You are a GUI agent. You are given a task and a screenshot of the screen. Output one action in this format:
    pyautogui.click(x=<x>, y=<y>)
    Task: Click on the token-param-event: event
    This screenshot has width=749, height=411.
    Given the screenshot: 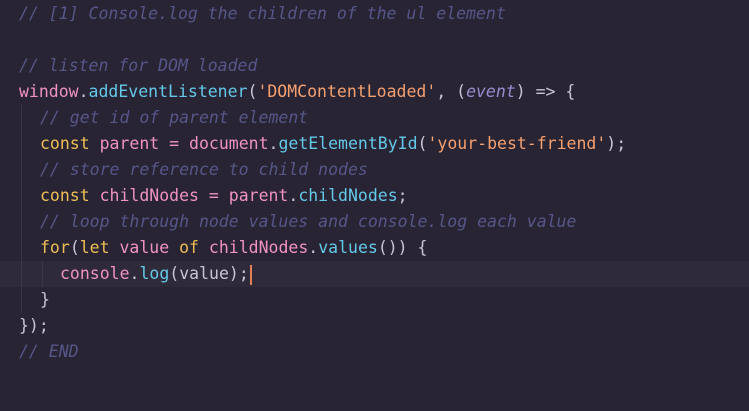 What is the action you would take?
    pyautogui.click(x=491, y=91)
    